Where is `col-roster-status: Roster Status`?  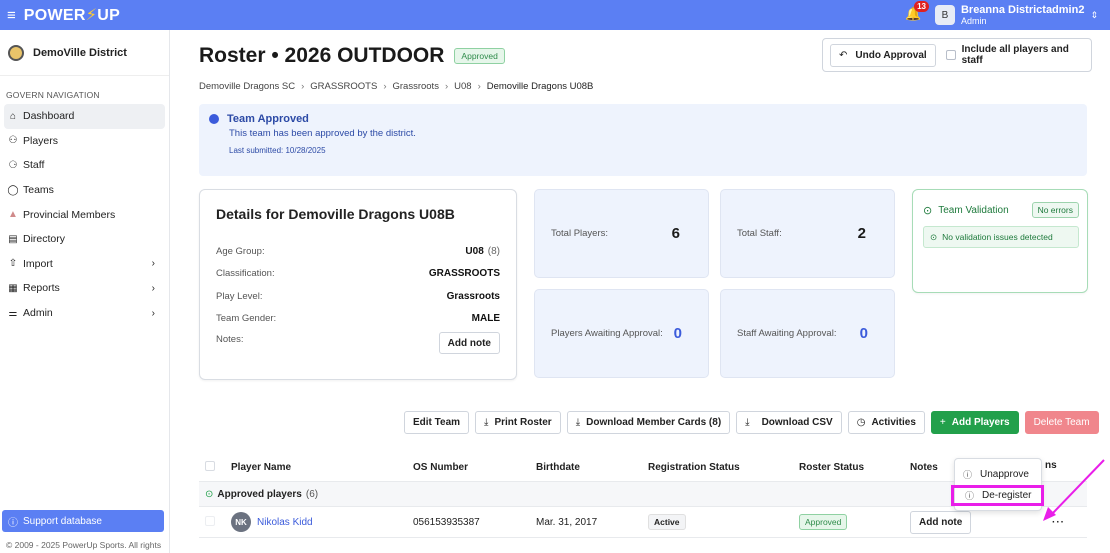 col-roster-status: Roster Status is located at coordinates (854, 467).